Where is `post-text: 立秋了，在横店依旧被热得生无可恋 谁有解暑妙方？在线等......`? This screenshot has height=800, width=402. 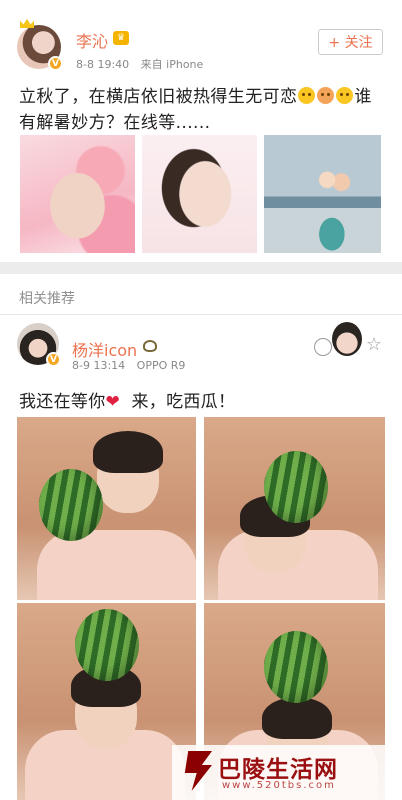
post-text: 立秋了，在横店依旧被热得生无可恋 谁有解暑妙方？在线等...... is located at coordinates (200, 110).